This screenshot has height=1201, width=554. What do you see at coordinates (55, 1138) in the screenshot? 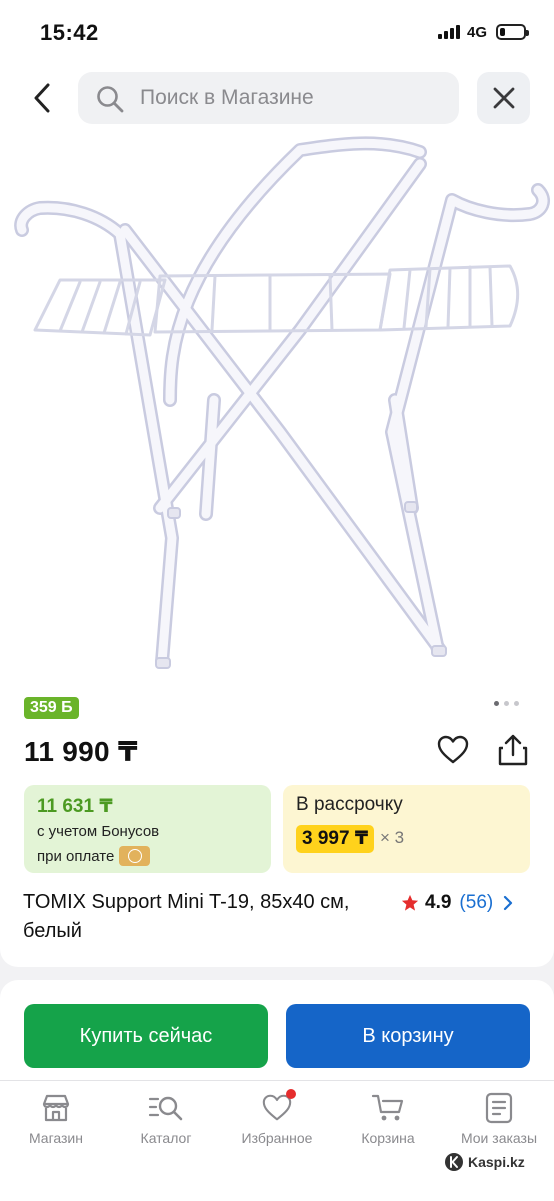
I see `tab-label: Магазин` at bounding box center [55, 1138].